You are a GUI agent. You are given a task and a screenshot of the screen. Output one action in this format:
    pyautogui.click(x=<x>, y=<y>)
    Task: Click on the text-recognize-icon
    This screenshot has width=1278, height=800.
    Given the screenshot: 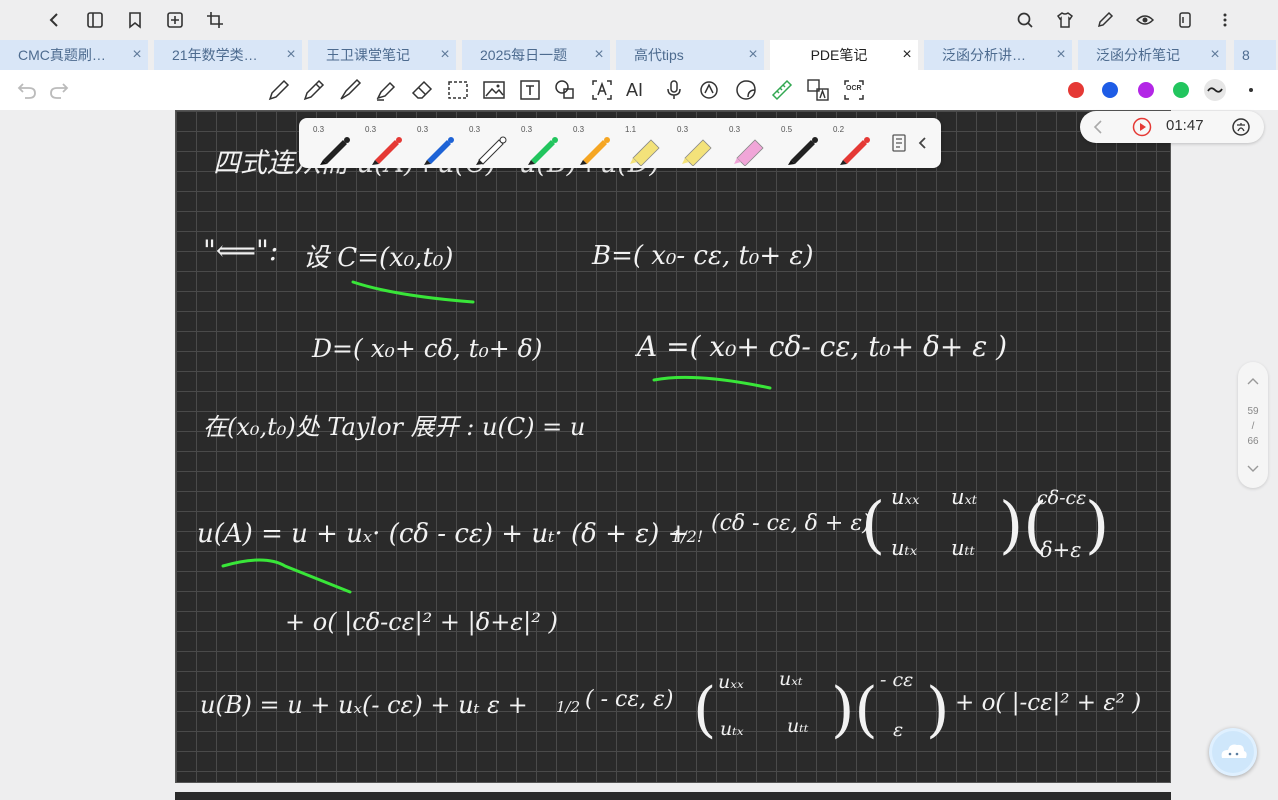 What is the action you would take?
    pyautogui.click(x=602, y=90)
    